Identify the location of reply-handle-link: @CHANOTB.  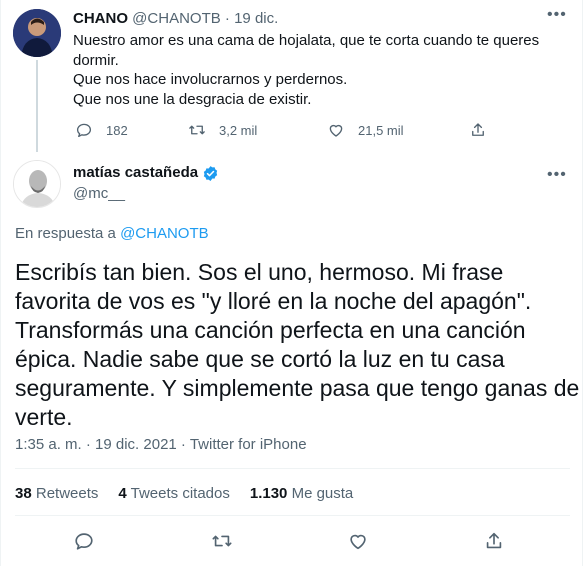
(164, 233).